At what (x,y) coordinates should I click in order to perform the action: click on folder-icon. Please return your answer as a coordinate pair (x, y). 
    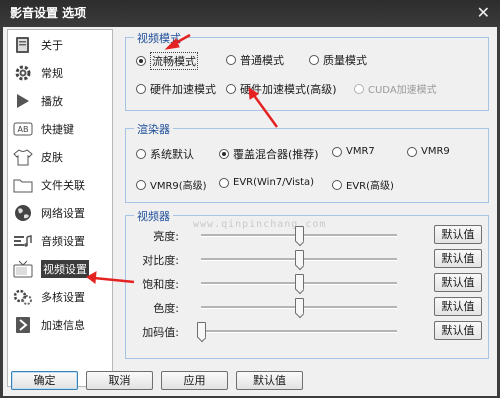
    Looking at the image, I should click on (23, 185).